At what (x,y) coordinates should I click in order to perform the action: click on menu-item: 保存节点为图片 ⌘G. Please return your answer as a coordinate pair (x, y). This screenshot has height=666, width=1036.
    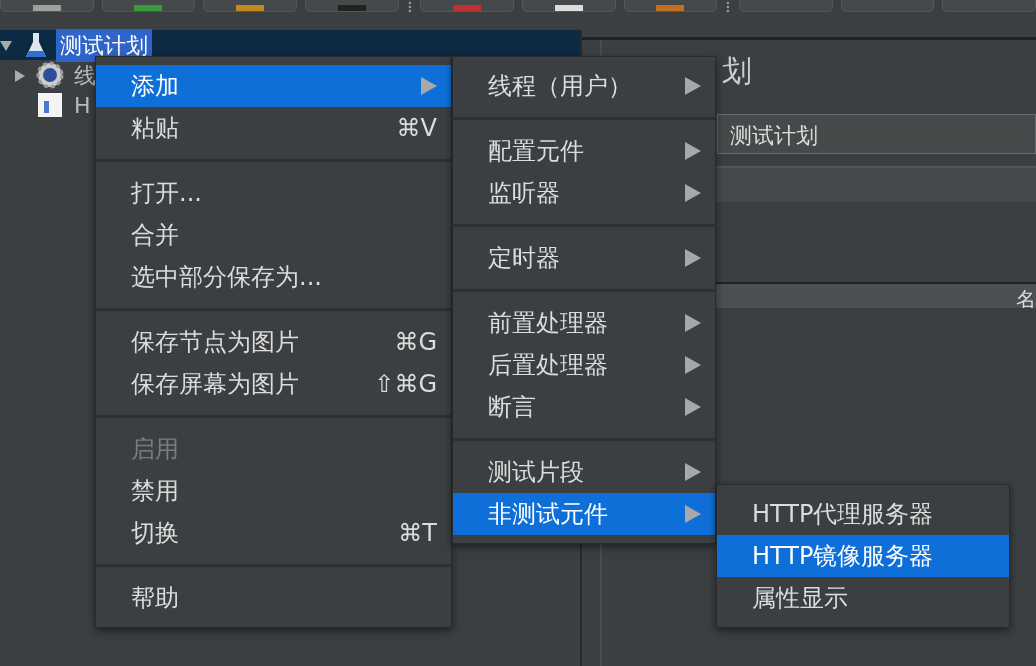
    Looking at the image, I should click on (273, 342).